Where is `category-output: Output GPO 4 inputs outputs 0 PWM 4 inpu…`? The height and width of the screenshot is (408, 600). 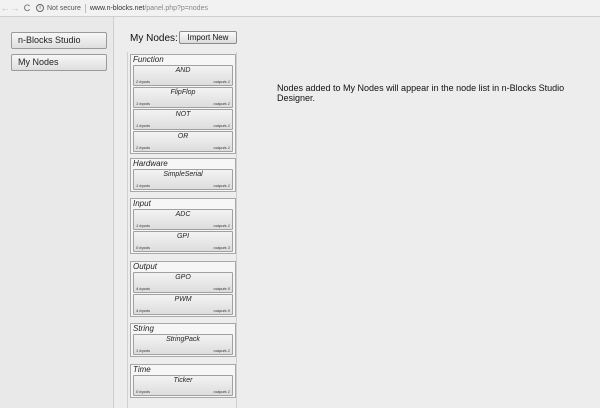
category-output: Output GPO 4 inputs outputs 0 PWM 4 inpu… is located at coordinates (183, 289).